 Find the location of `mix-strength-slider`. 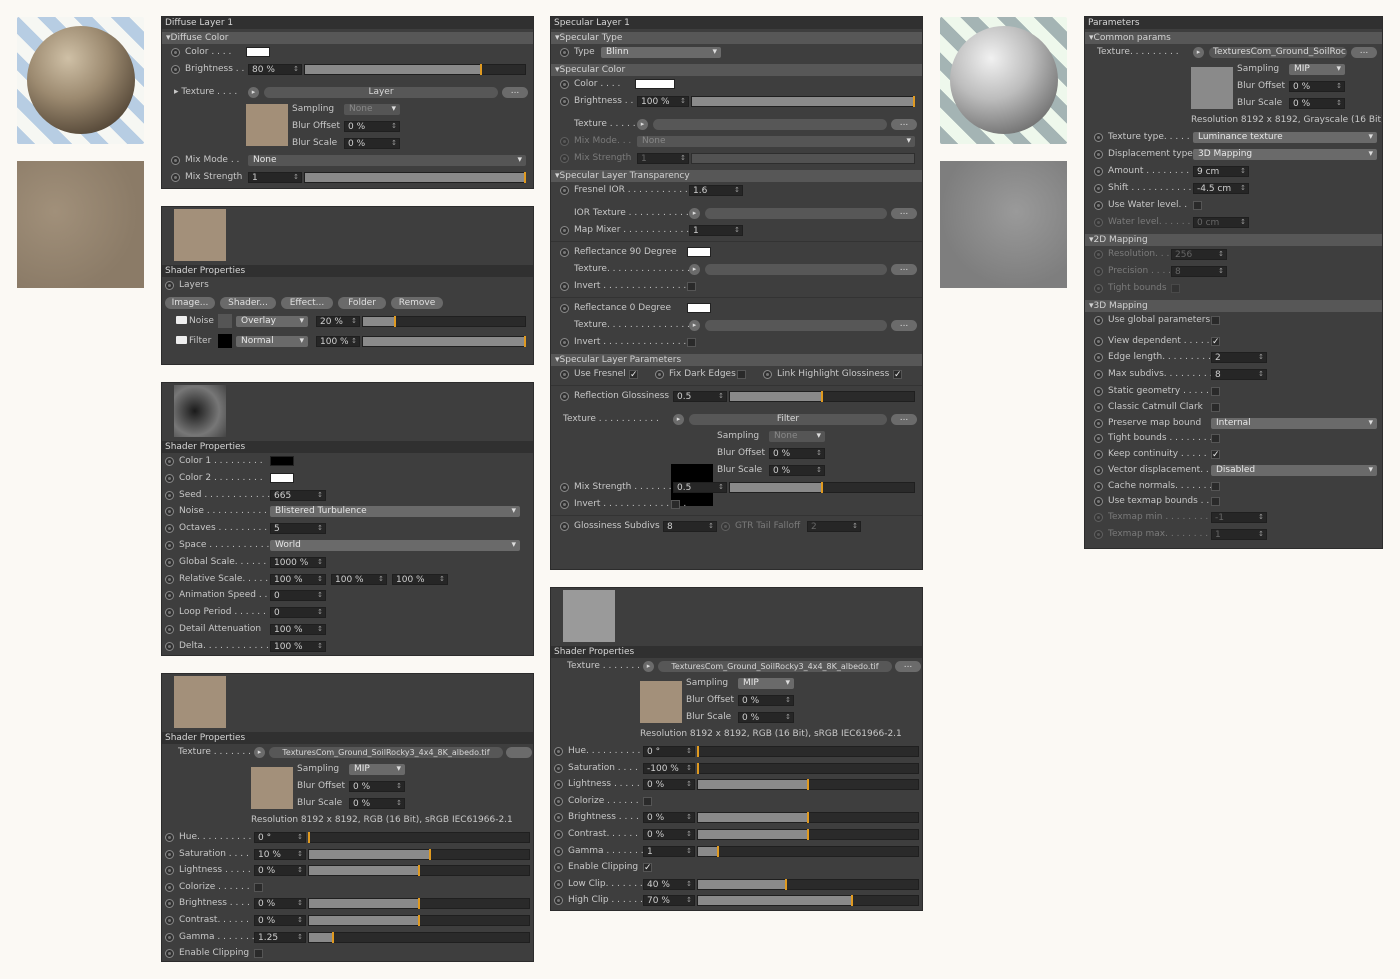

mix-strength-slider is located at coordinates (415, 177).